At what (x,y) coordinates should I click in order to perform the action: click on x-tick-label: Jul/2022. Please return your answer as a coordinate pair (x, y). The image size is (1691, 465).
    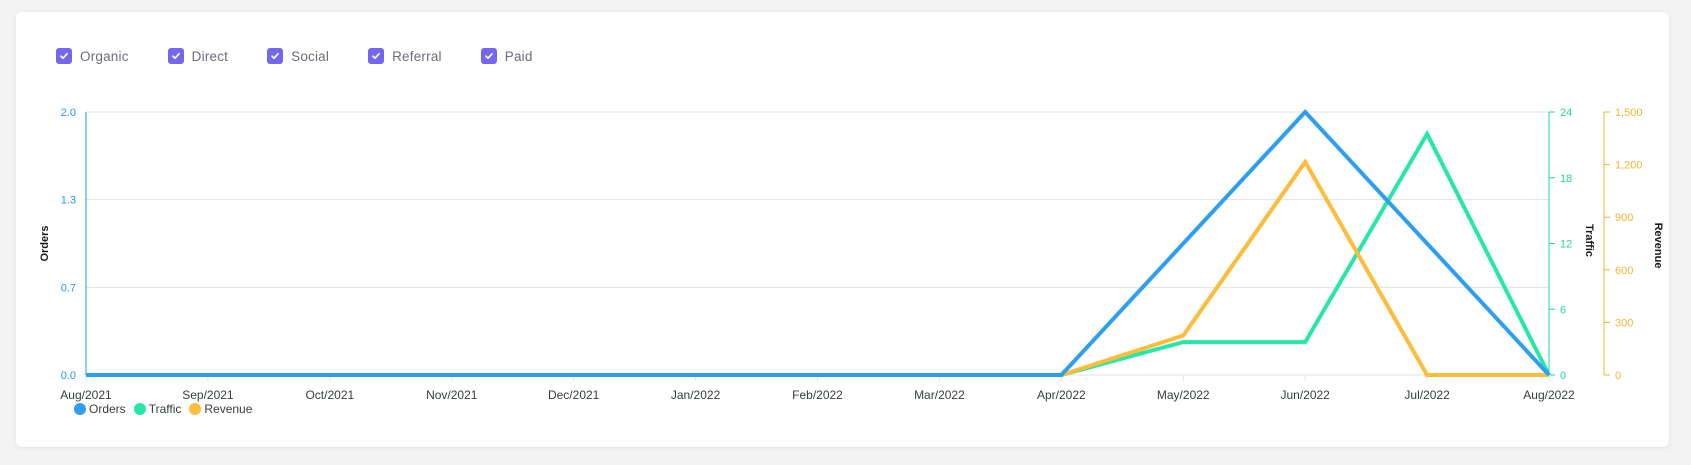
    Looking at the image, I should click on (1427, 395).